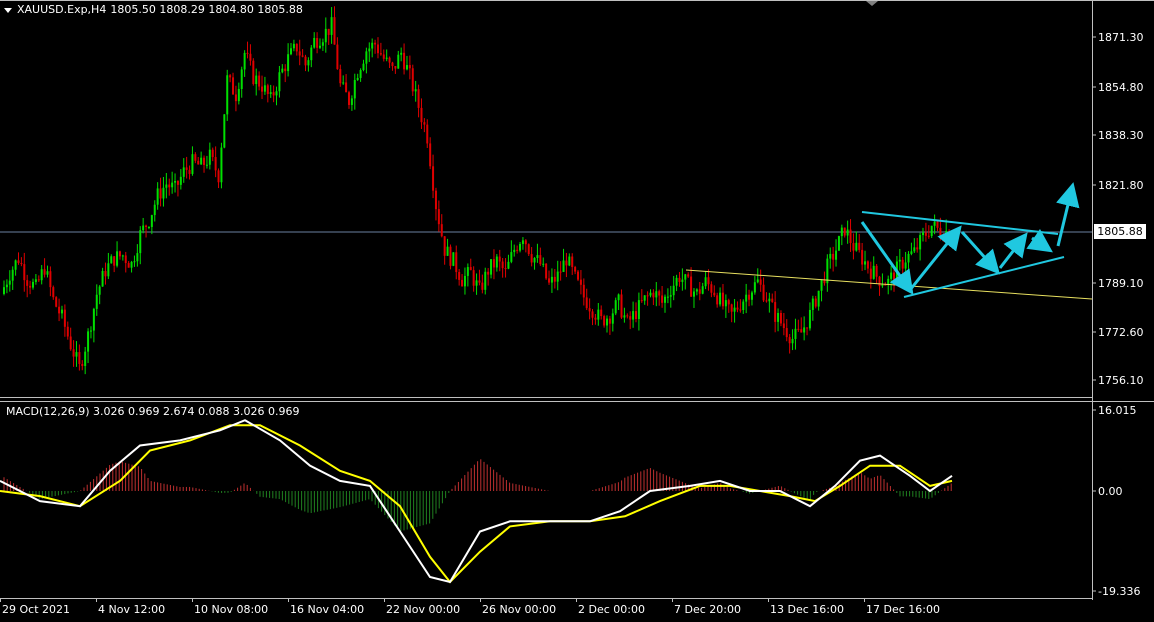 The image size is (1154, 622). Describe the element at coordinates (889, 284) in the screenshot. I see `trendline-yellow-support` at that location.